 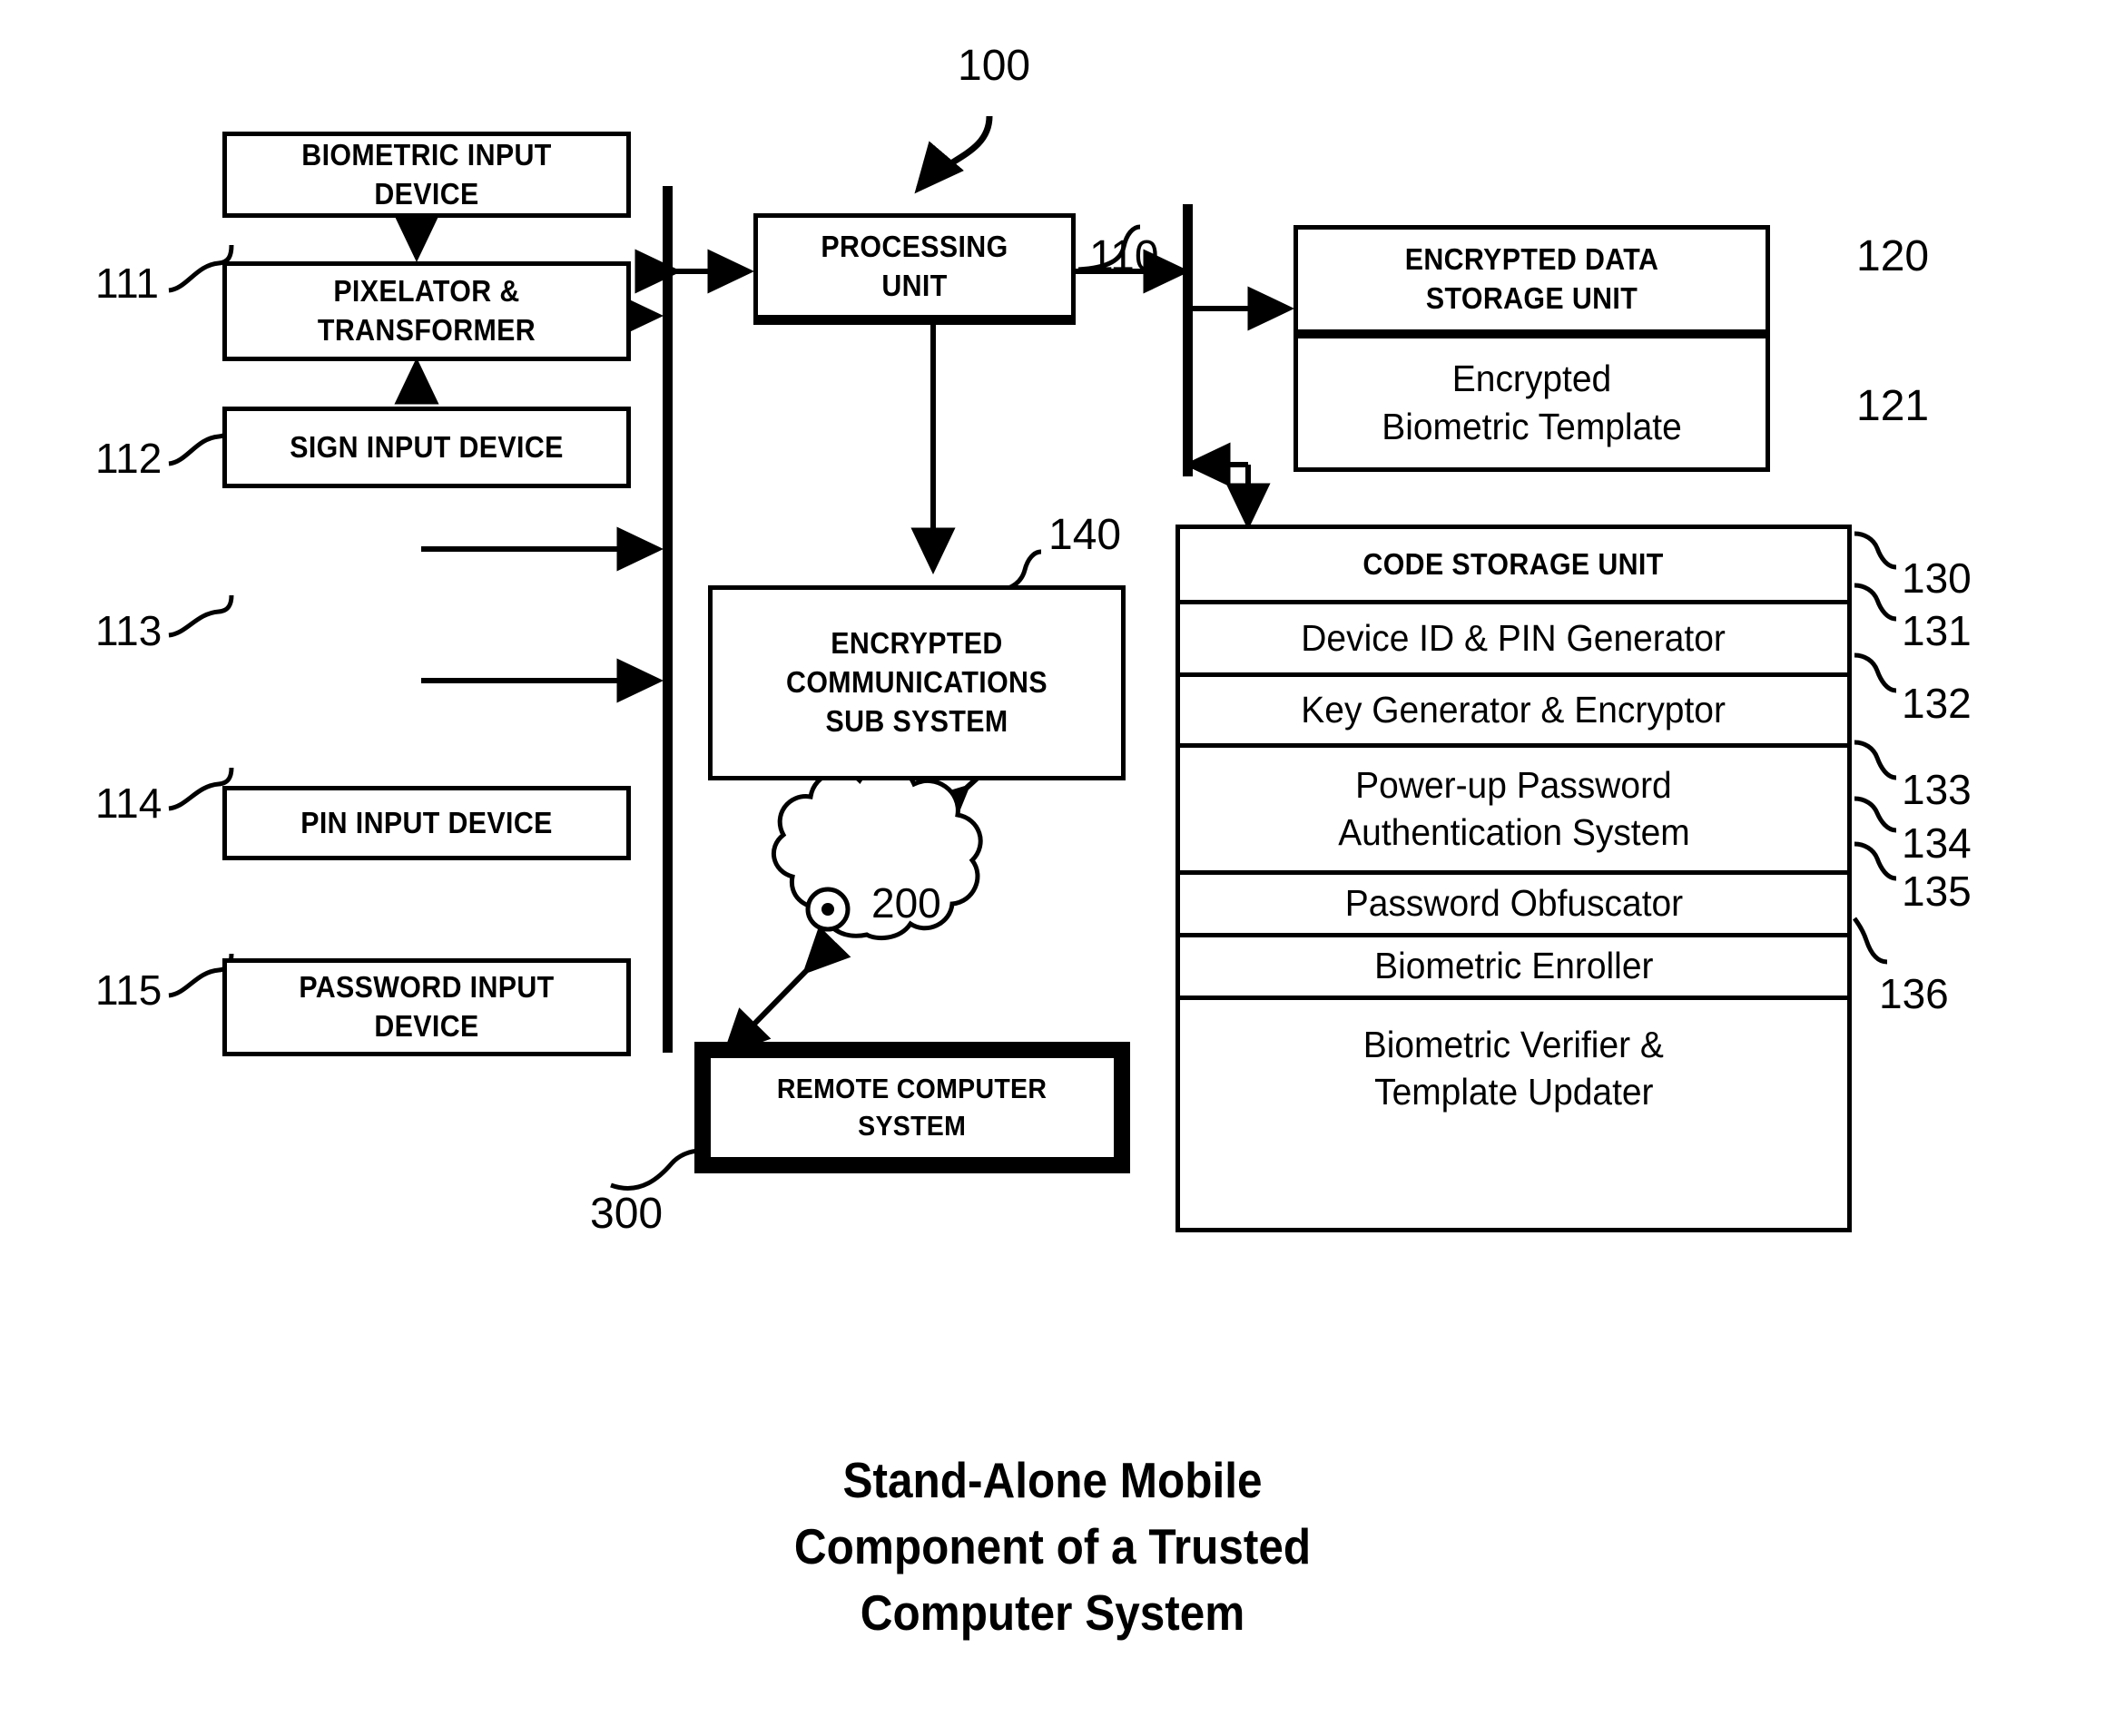 I want to click on reference-numeral-114: 114, so click(x=128, y=803).